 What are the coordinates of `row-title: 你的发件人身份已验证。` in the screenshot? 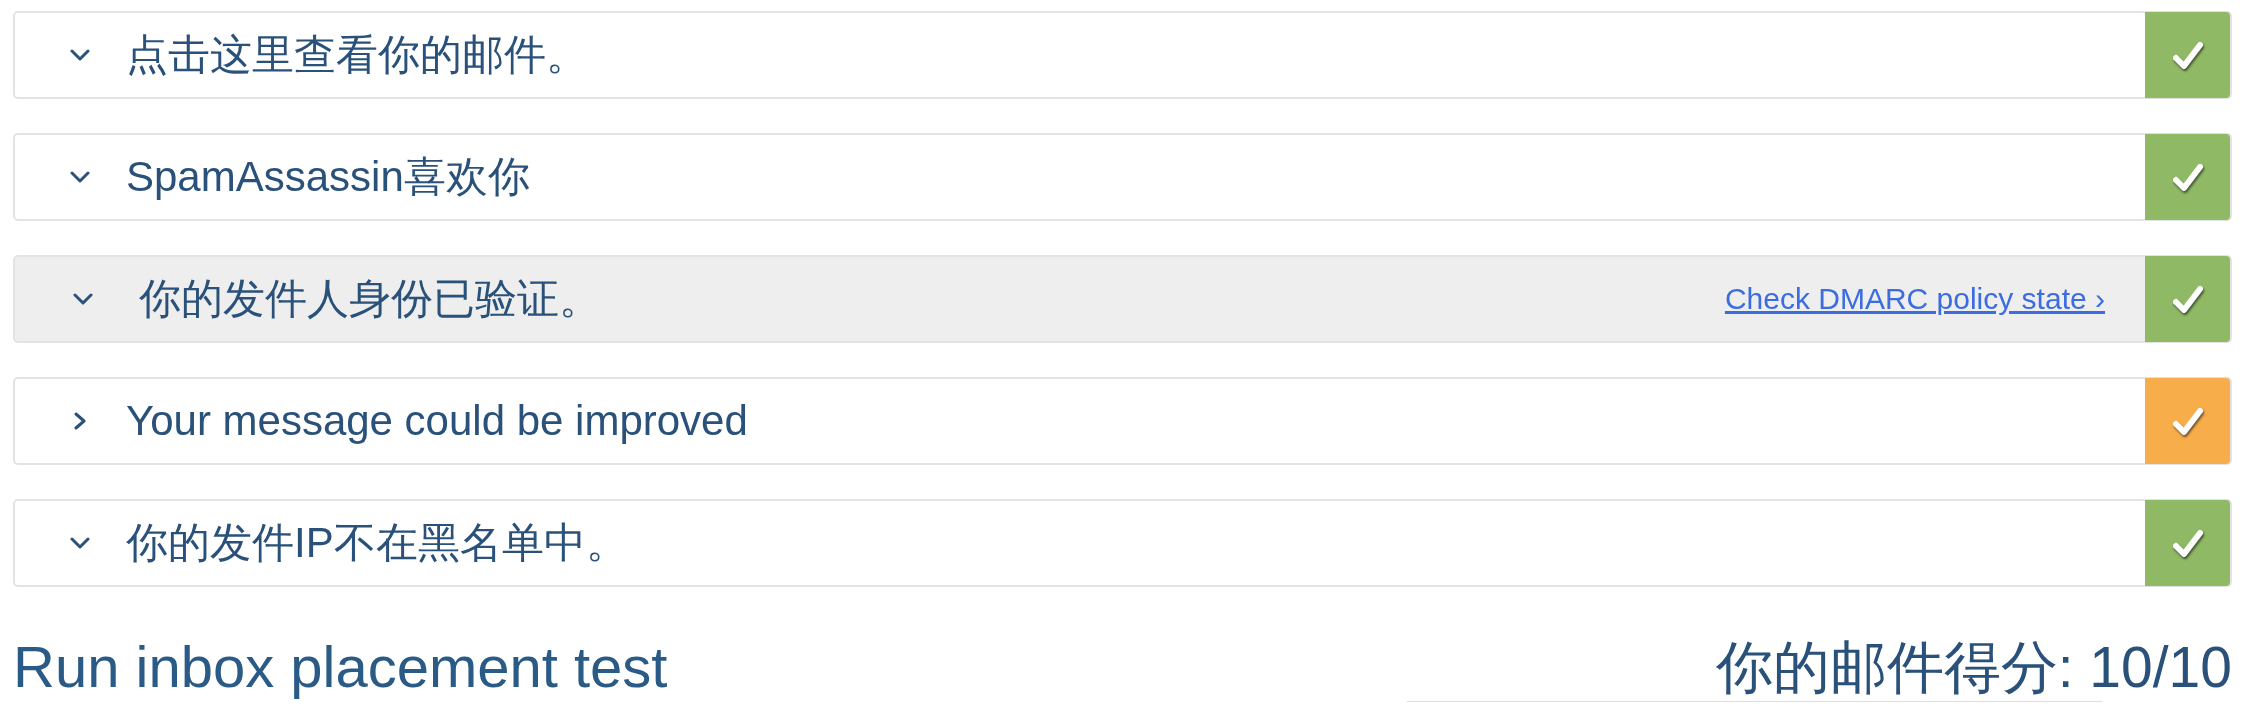 It's located at (370, 299).